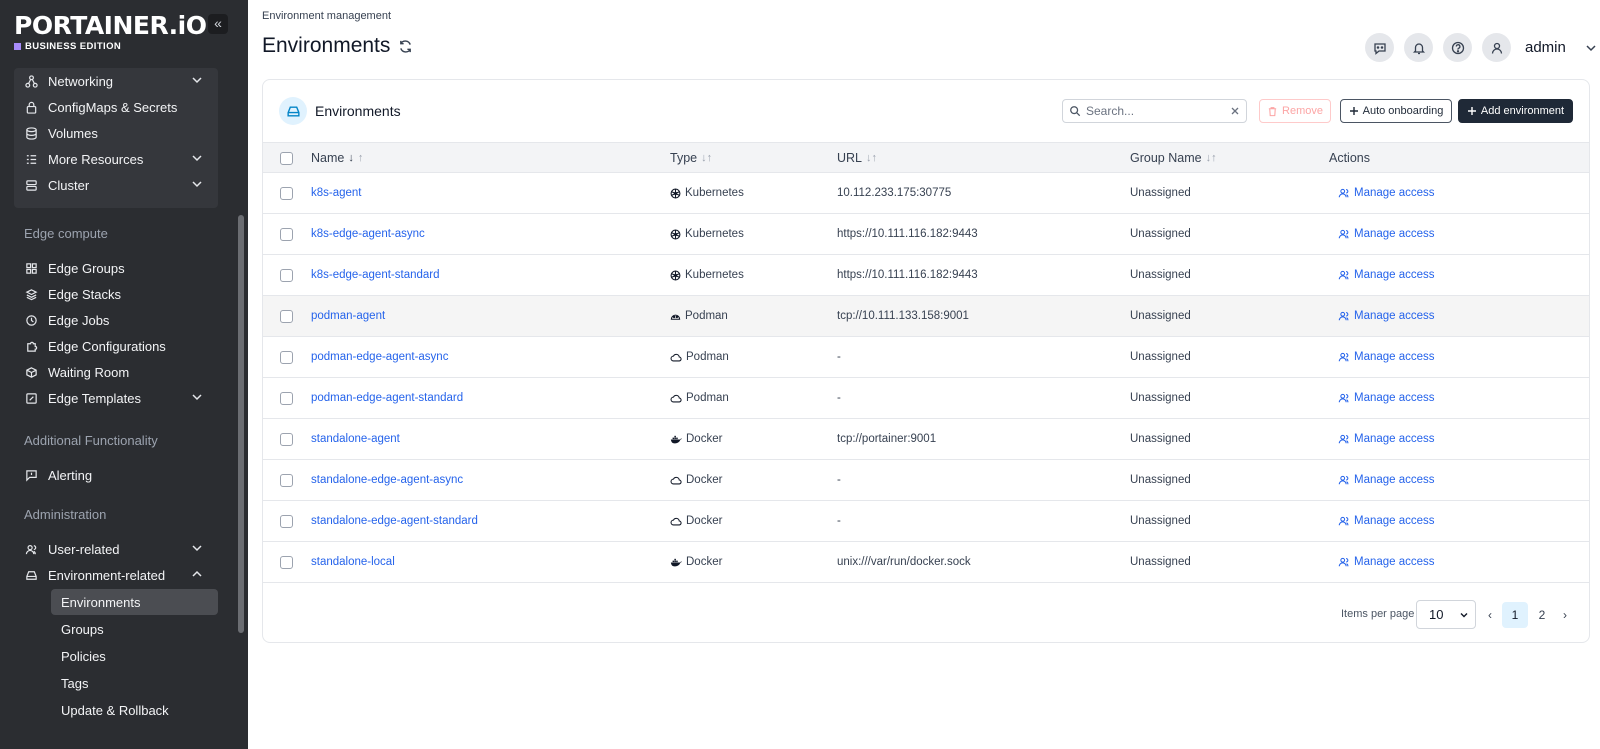 This screenshot has width=1600, height=749. I want to click on prev-page-button: ‹, so click(1490, 615).